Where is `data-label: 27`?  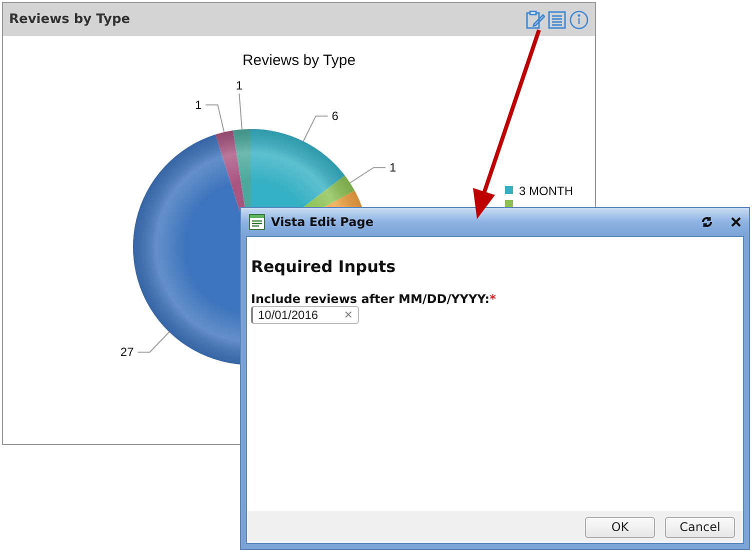 data-label: 27 is located at coordinates (127, 352).